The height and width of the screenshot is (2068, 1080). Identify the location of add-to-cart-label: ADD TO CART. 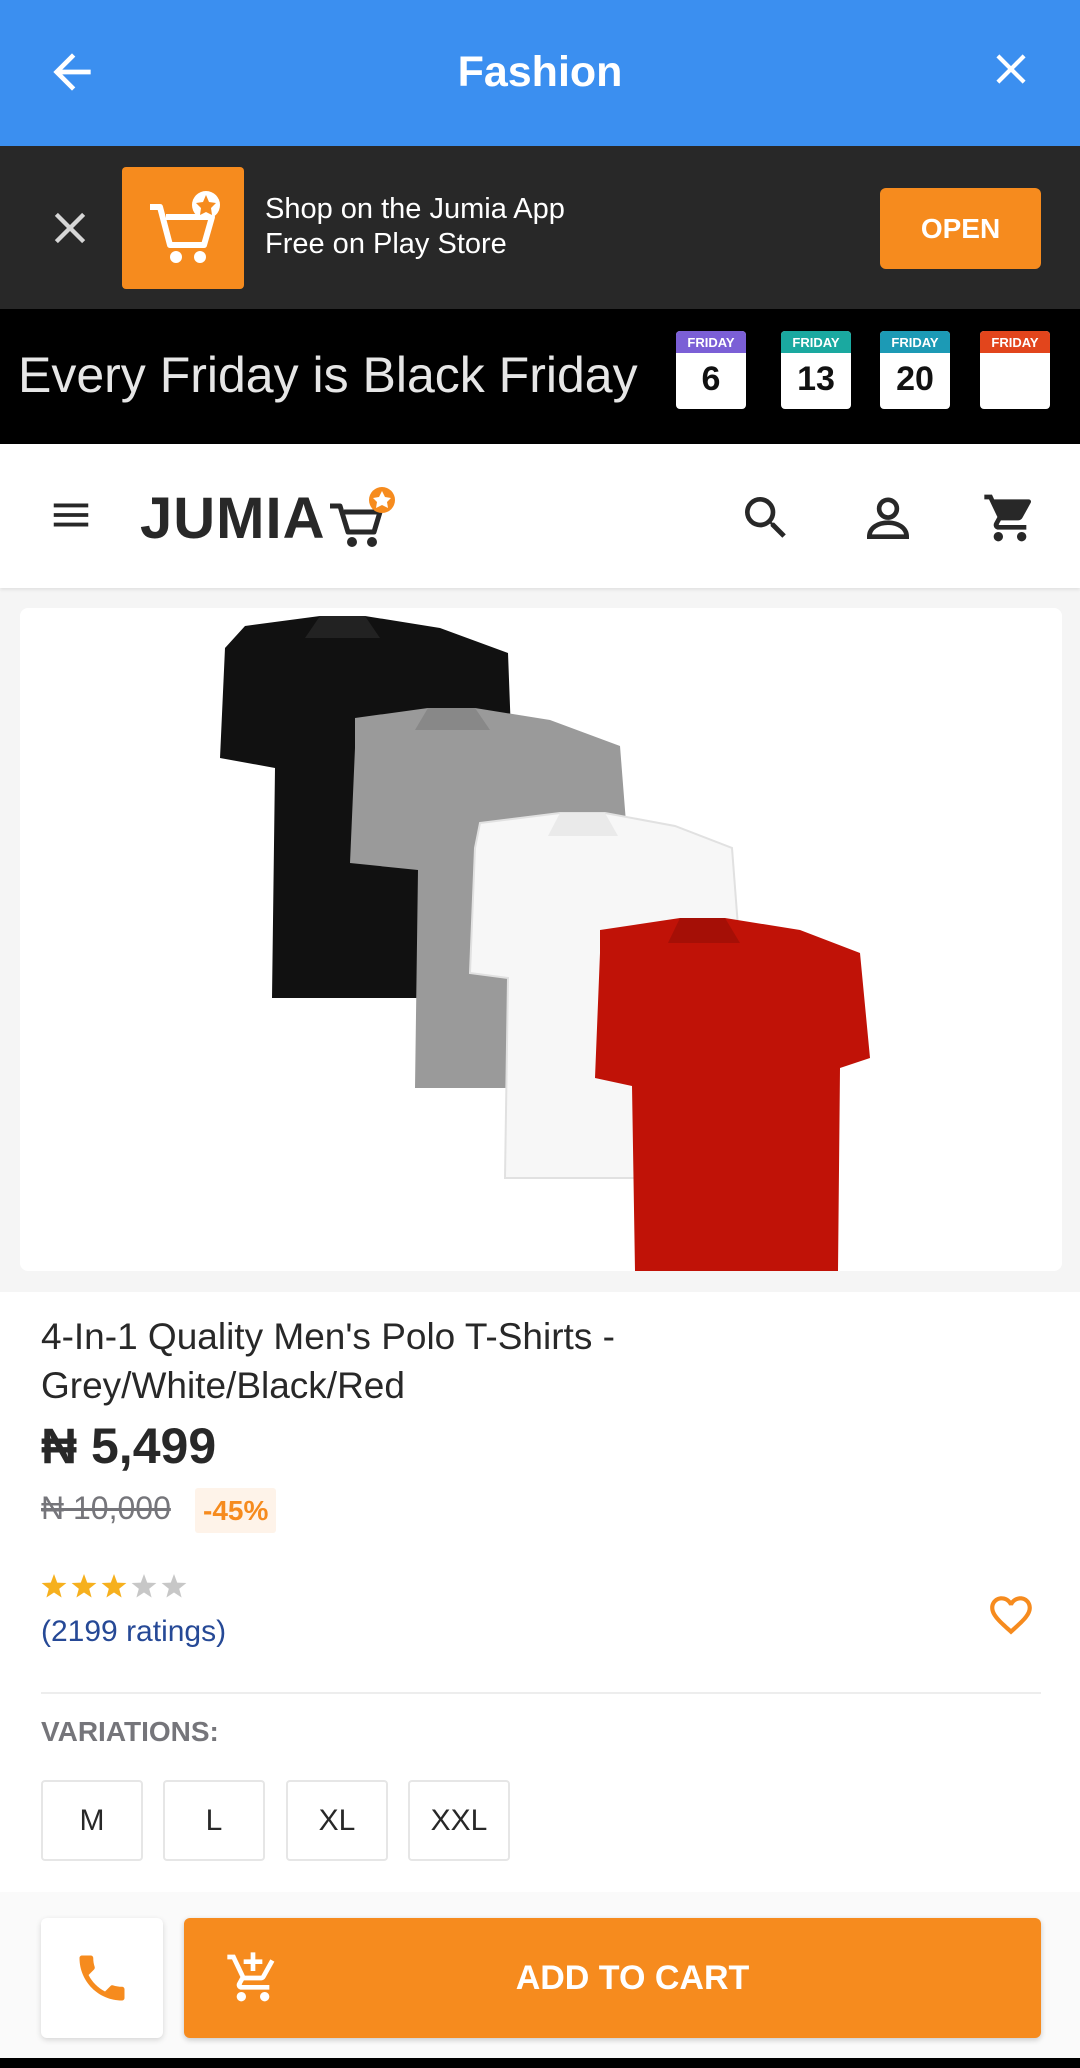
(632, 1978).